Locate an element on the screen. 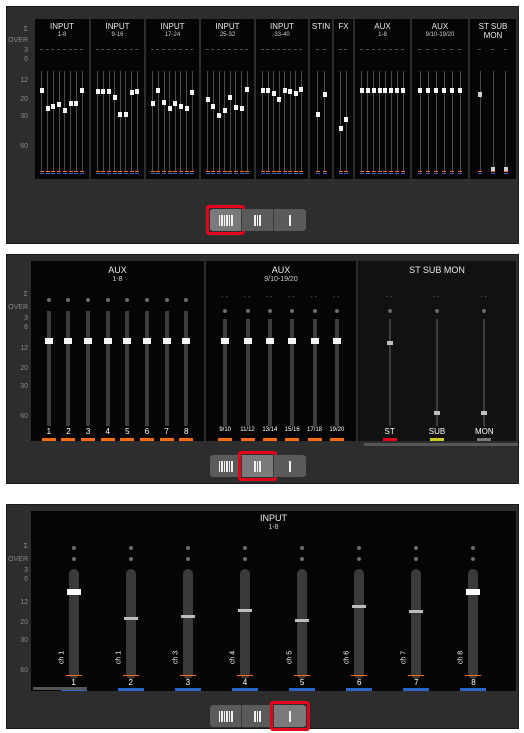  aux-channel-strip: - -11/12 is located at coordinates (247, 351).